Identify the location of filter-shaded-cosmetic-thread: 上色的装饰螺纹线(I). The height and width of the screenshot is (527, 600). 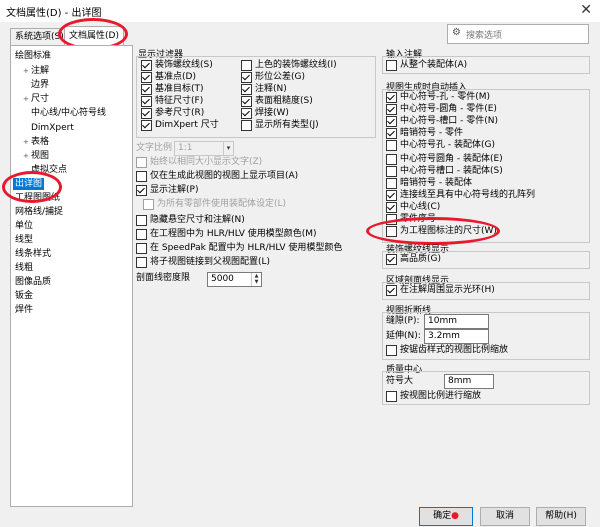
(289, 65).